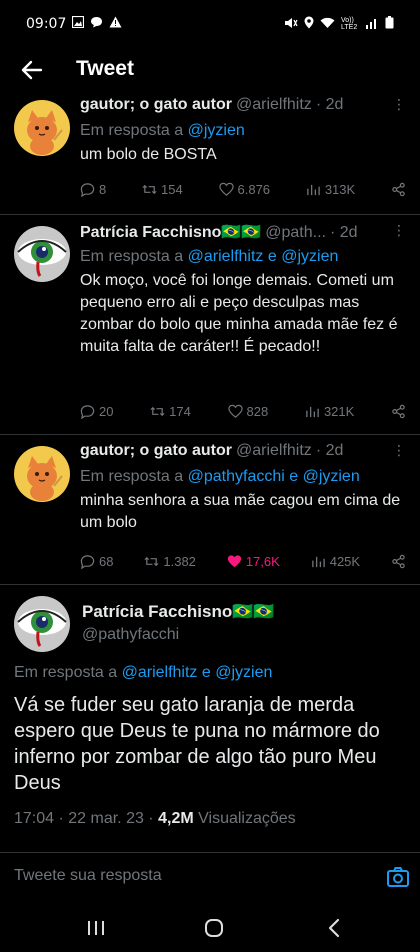  I want to click on system-nav-bar, so click(210, 927).